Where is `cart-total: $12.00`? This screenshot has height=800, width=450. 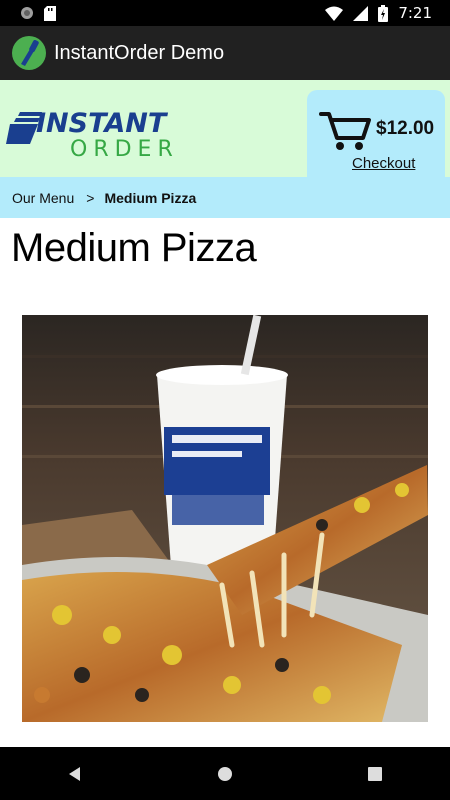 cart-total: $12.00 is located at coordinates (405, 128).